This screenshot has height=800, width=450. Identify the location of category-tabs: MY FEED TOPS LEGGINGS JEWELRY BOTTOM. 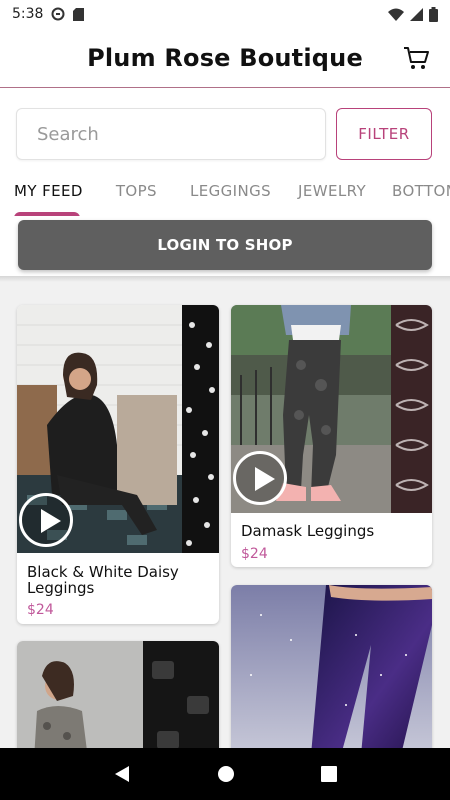
(225, 196).